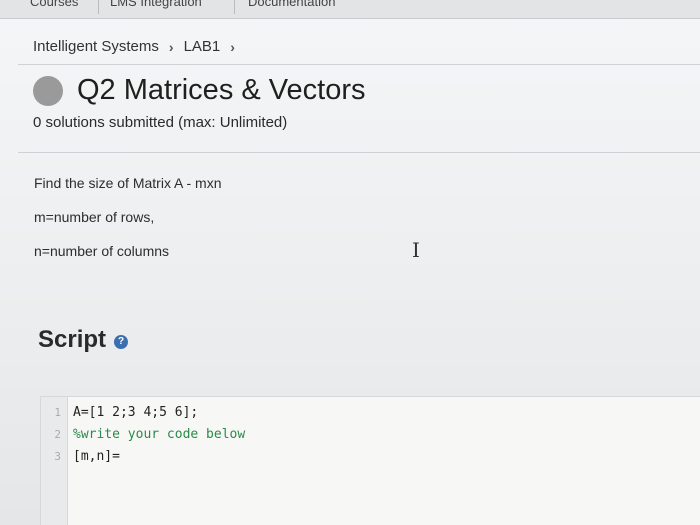 Image resolution: width=700 pixels, height=525 pixels. What do you see at coordinates (128, 183) in the screenshot?
I see `description-line: Find the size of Matrix A - mxn` at bounding box center [128, 183].